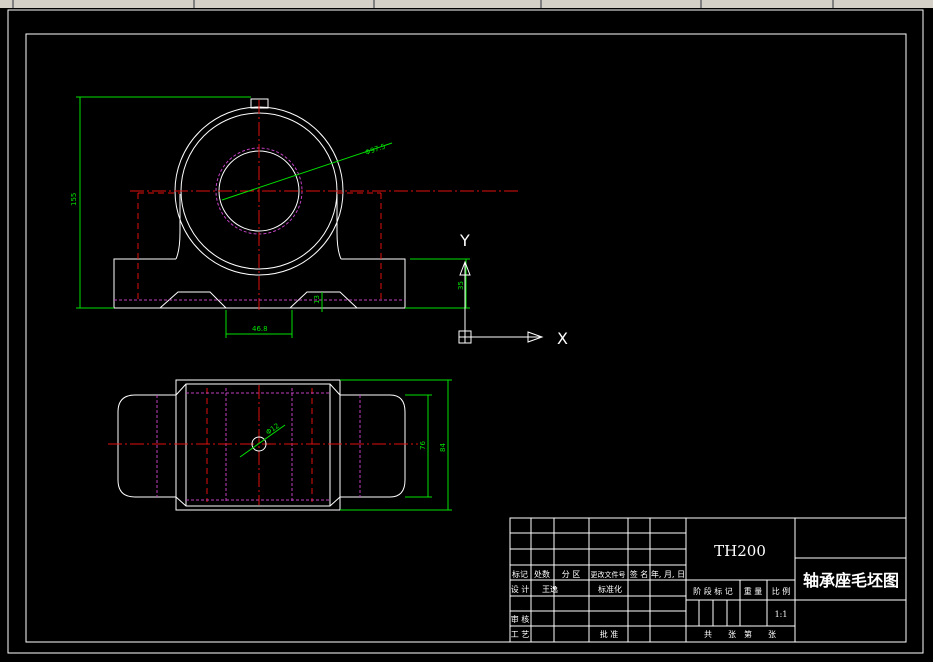 Image resolution: width=933 pixels, height=662 pixels. I want to click on tb-weight-label: 重 量, so click(753, 591).